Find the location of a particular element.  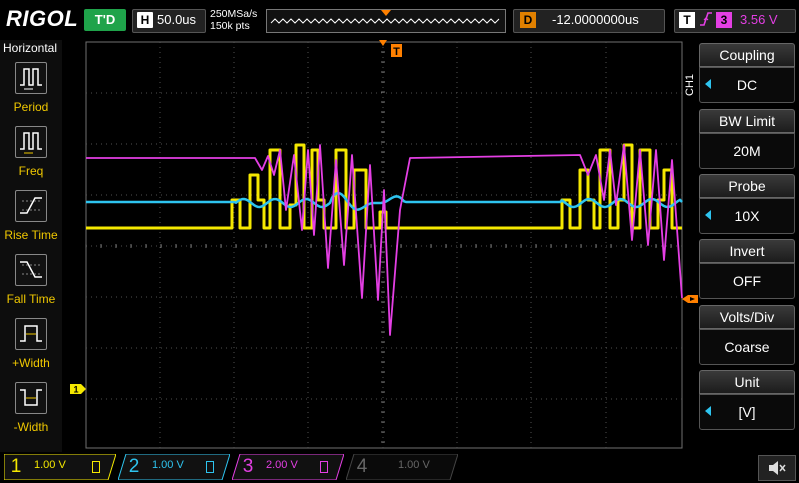

channel-4-number: 4 is located at coordinates (362, 466).